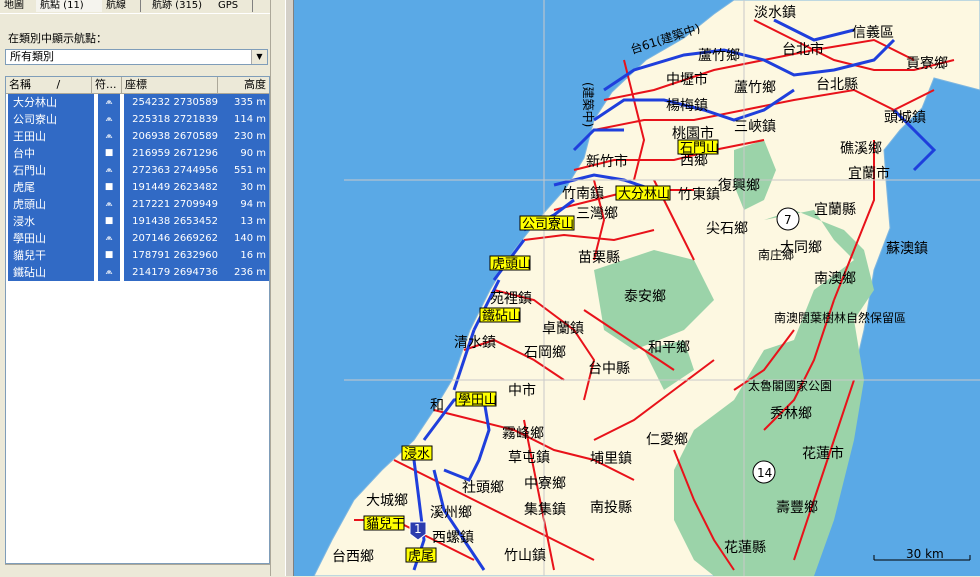 The width and height of the screenshot is (980, 577). What do you see at coordinates (18, 6) in the screenshot?
I see `tab-map: 地圖` at bounding box center [18, 6].